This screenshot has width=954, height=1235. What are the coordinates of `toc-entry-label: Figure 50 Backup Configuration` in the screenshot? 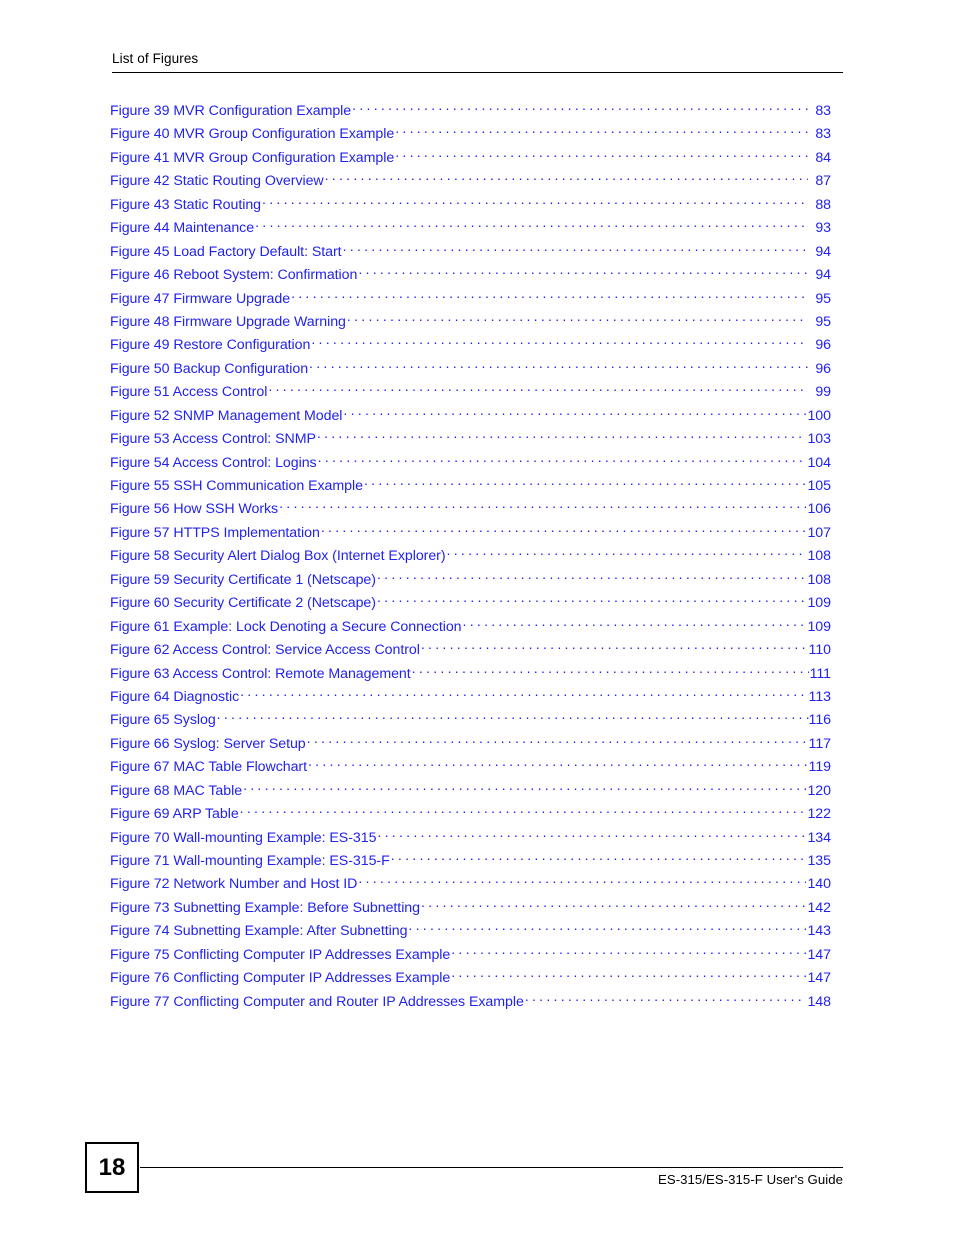 It's located at (209, 368).